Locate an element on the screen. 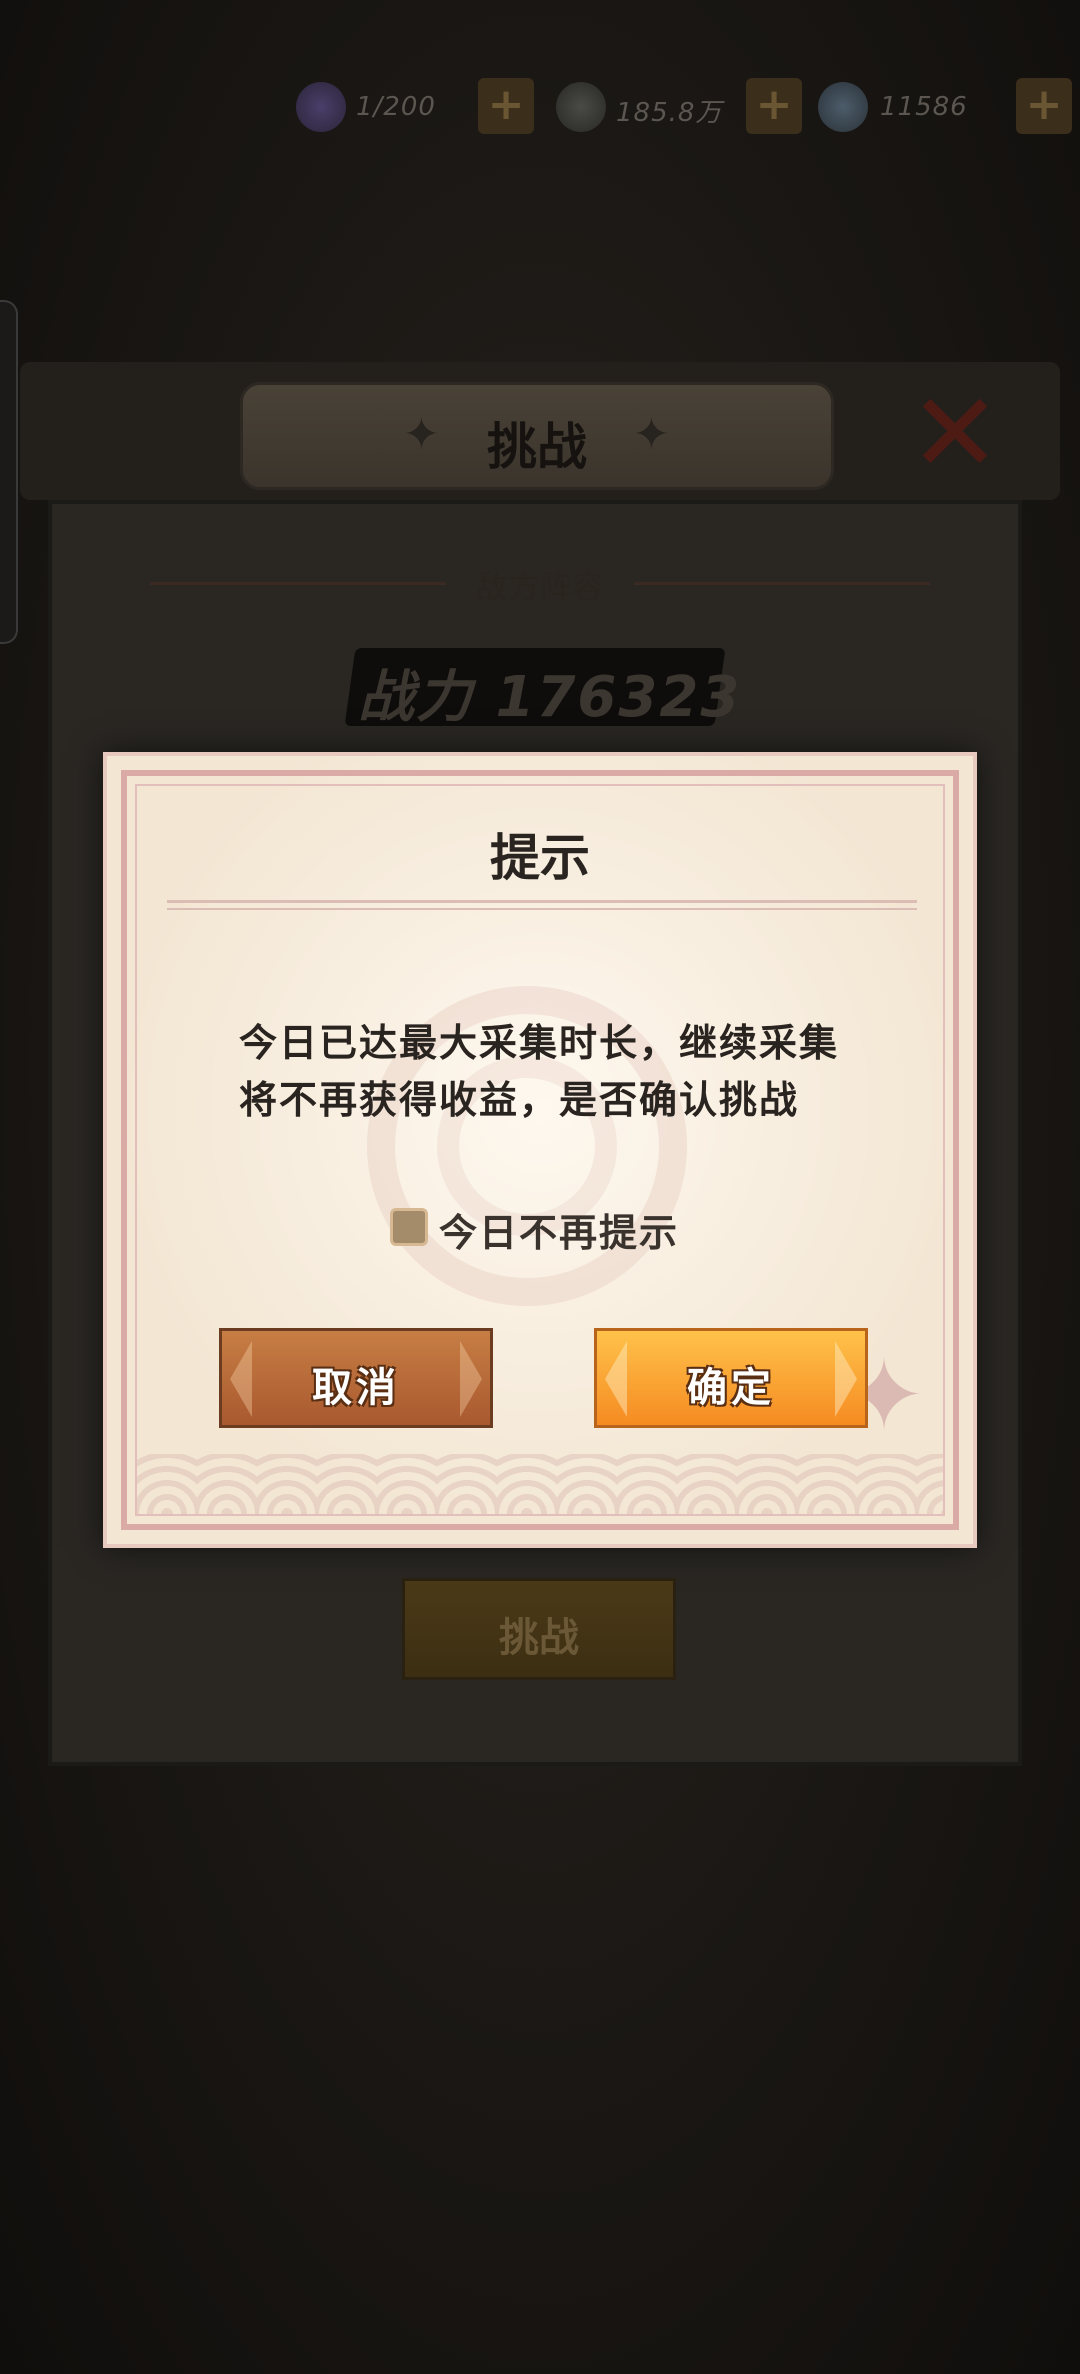 The height and width of the screenshot is (2374, 1080). cancel-button-label: 取消 is located at coordinates (356, 1388).